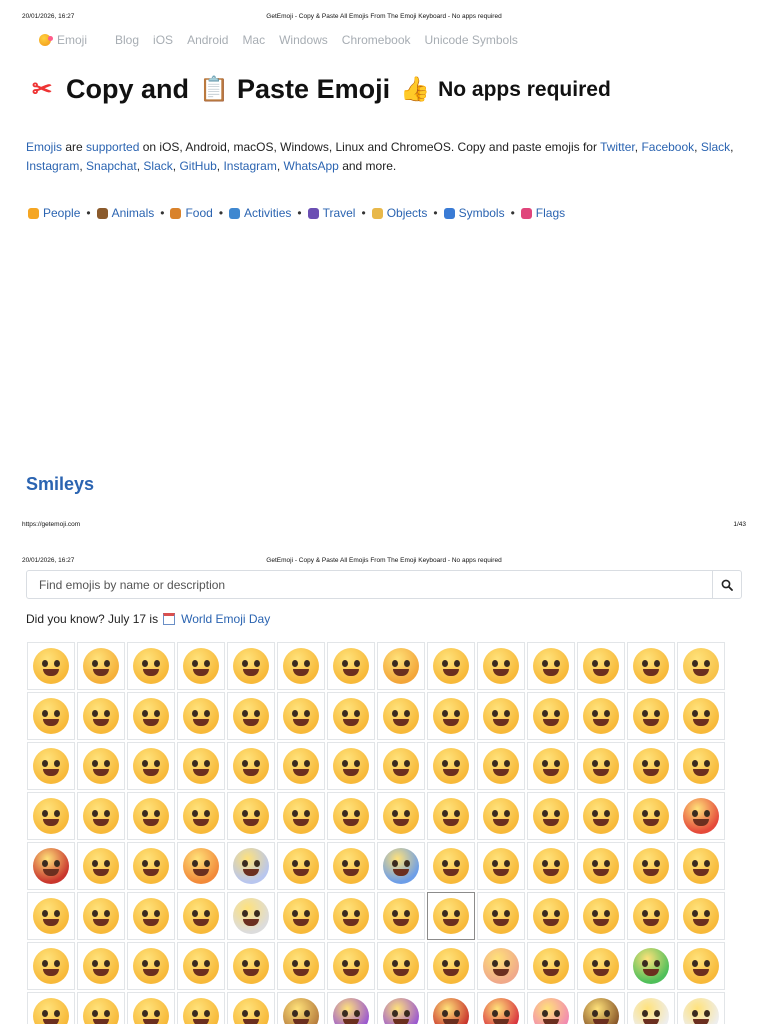 The height and width of the screenshot is (1024, 768). What do you see at coordinates (163, 40) in the screenshot?
I see `nav-ios: iOS` at bounding box center [163, 40].